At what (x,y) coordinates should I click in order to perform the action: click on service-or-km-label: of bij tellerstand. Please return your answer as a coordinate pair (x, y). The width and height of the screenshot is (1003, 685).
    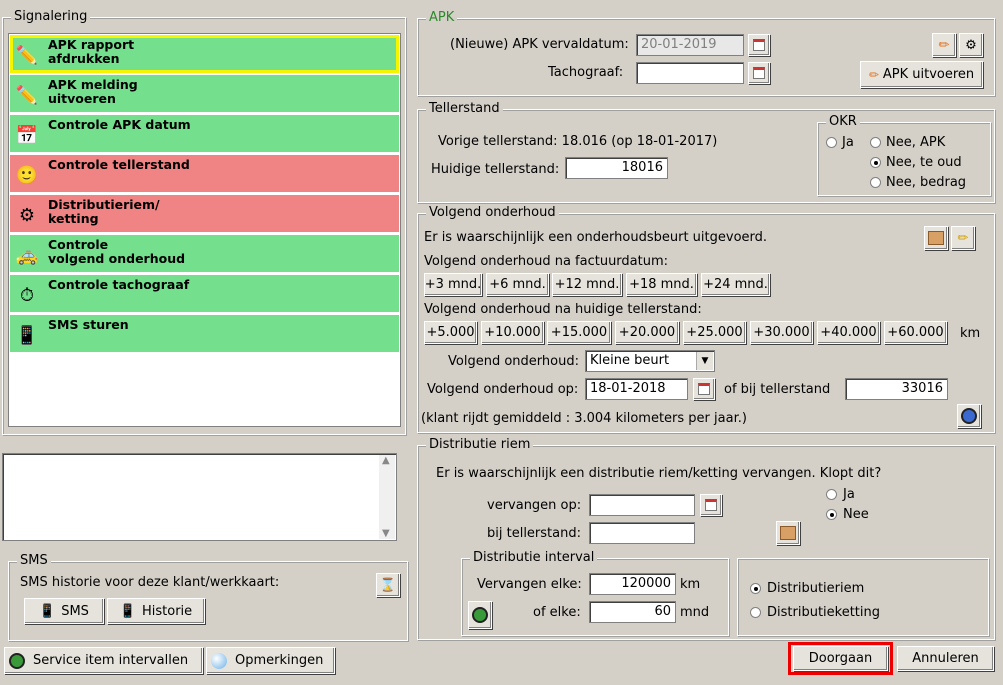
    Looking at the image, I should click on (777, 389).